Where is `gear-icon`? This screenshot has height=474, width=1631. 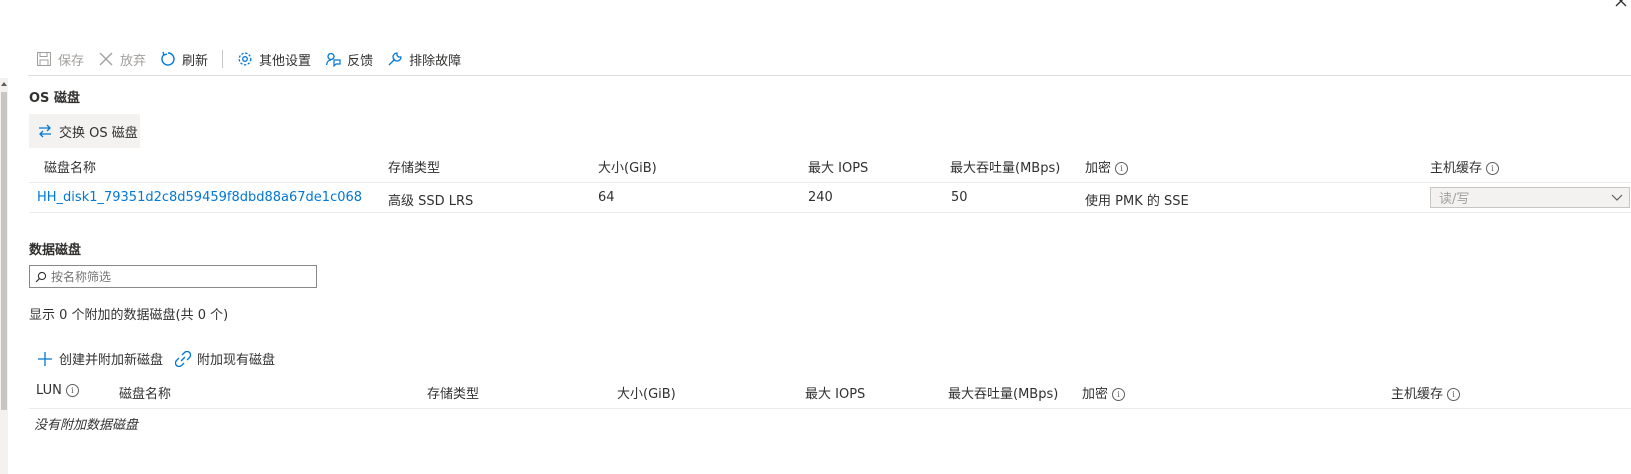
gear-icon is located at coordinates (245, 59).